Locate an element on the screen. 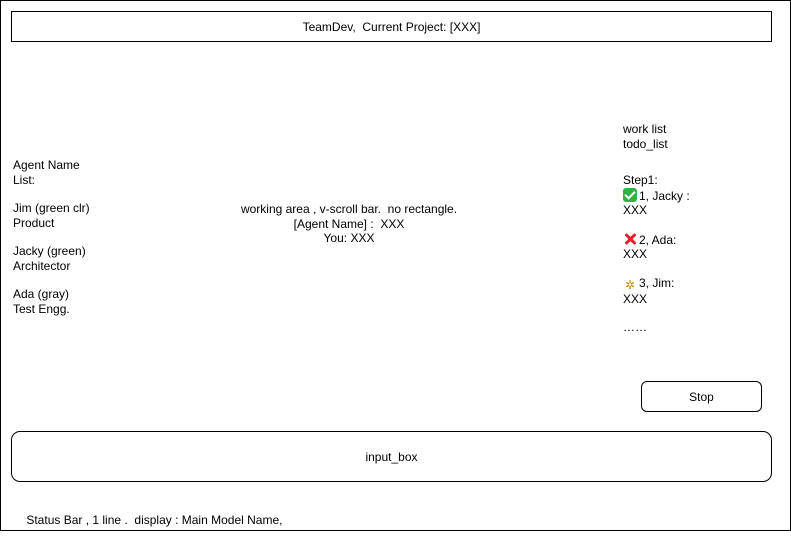 The height and width of the screenshot is (541, 791). agent-name: Ada (gray) is located at coordinates (41, 294).